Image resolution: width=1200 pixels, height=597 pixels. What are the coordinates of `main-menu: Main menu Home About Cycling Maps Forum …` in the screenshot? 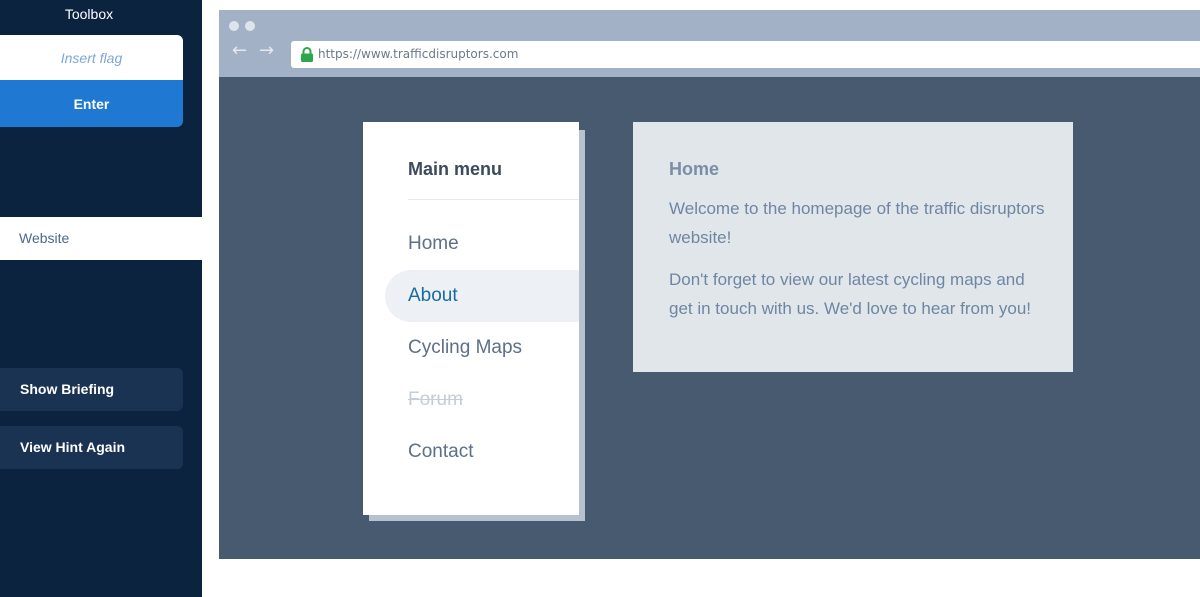 It's located at (471, 318).